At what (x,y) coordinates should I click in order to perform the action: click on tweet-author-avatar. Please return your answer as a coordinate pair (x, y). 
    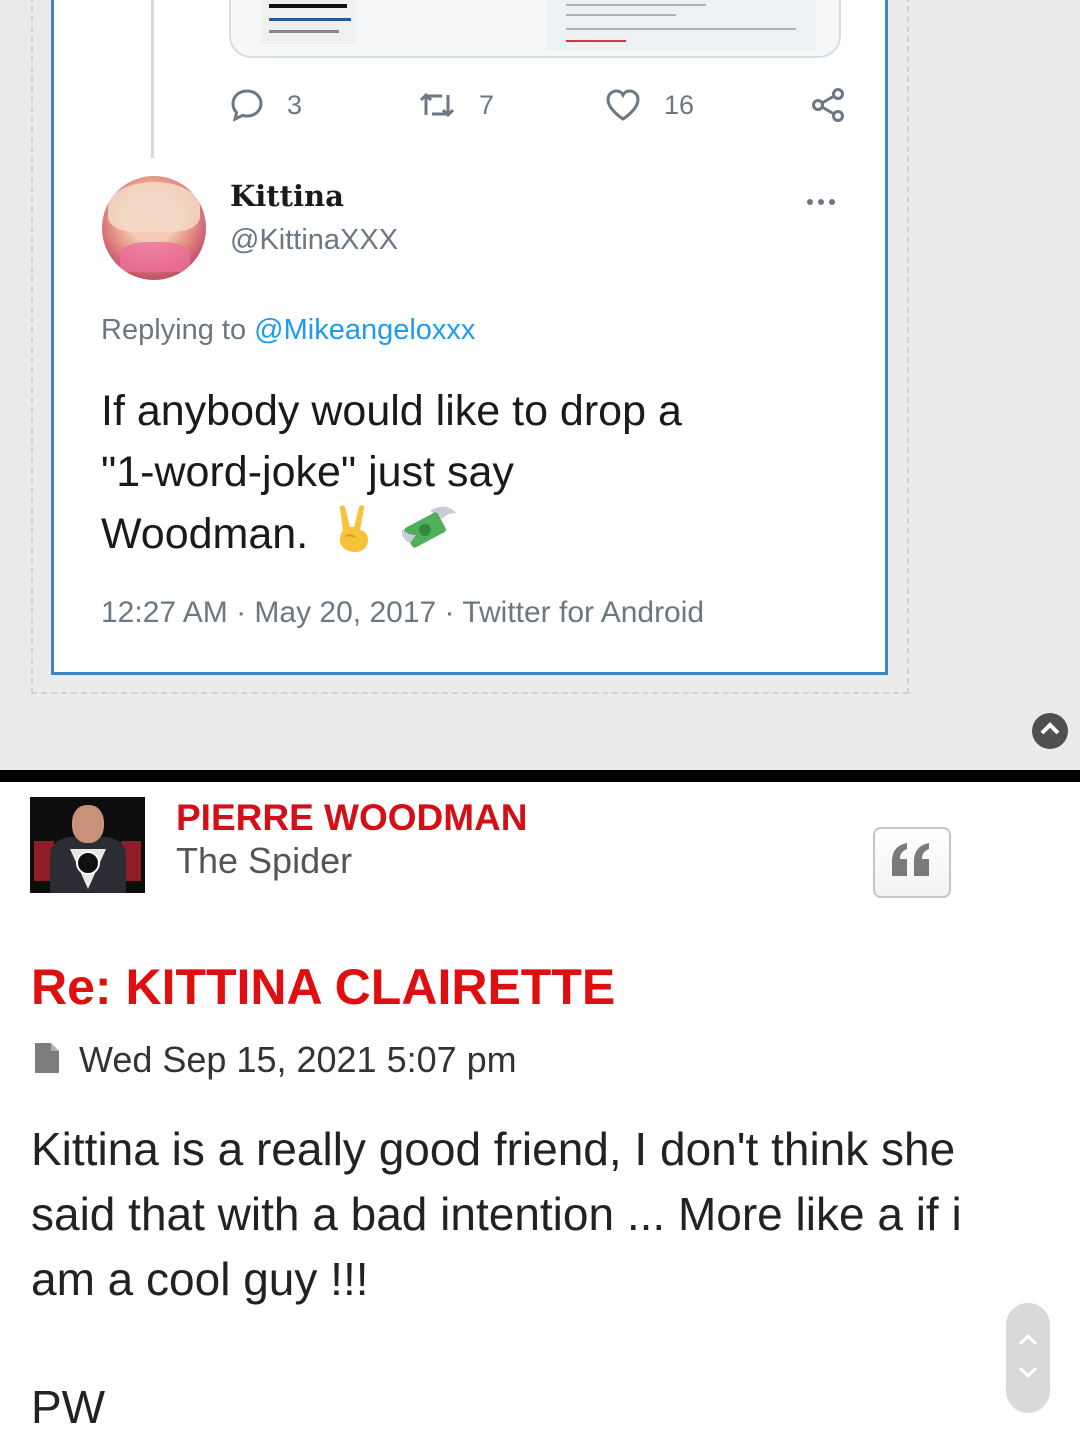
    Looking at the image, I should click on (154, 228).